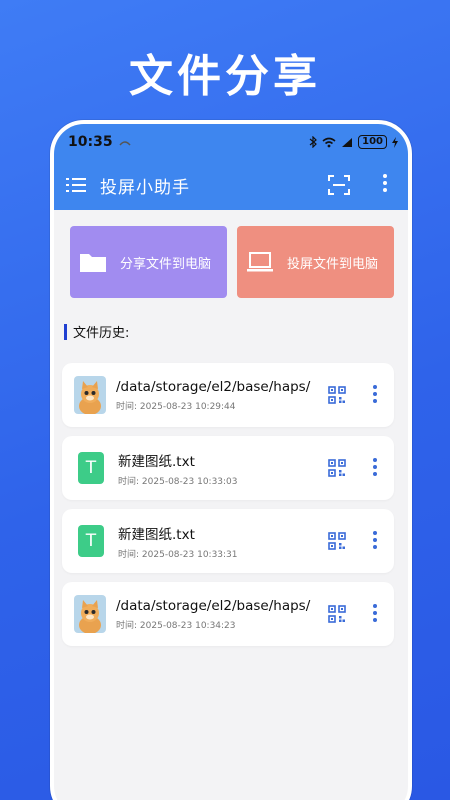 The width and height of the screenshot is (450, 800). What do you see at coordinates (176, 406) in the screenshot?
I see `file-time: 时间: 2025-08-23 10:29:44` at bounding box center [176, 406].